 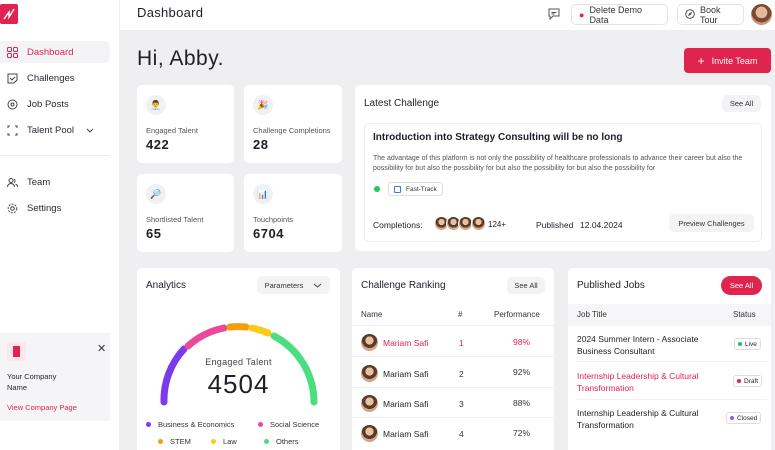 What do you see at coordinates (601, 225) in the screenshot?
I see `published-date: 12.04.2024` at bounding box center [601, 225].